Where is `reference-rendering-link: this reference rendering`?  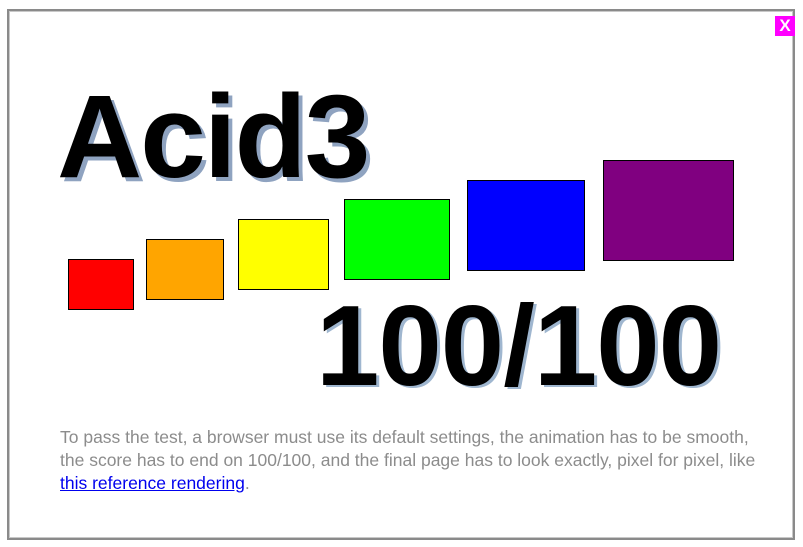 reference-rendering-link: this reference rendering is located at coordinates (152, 483).